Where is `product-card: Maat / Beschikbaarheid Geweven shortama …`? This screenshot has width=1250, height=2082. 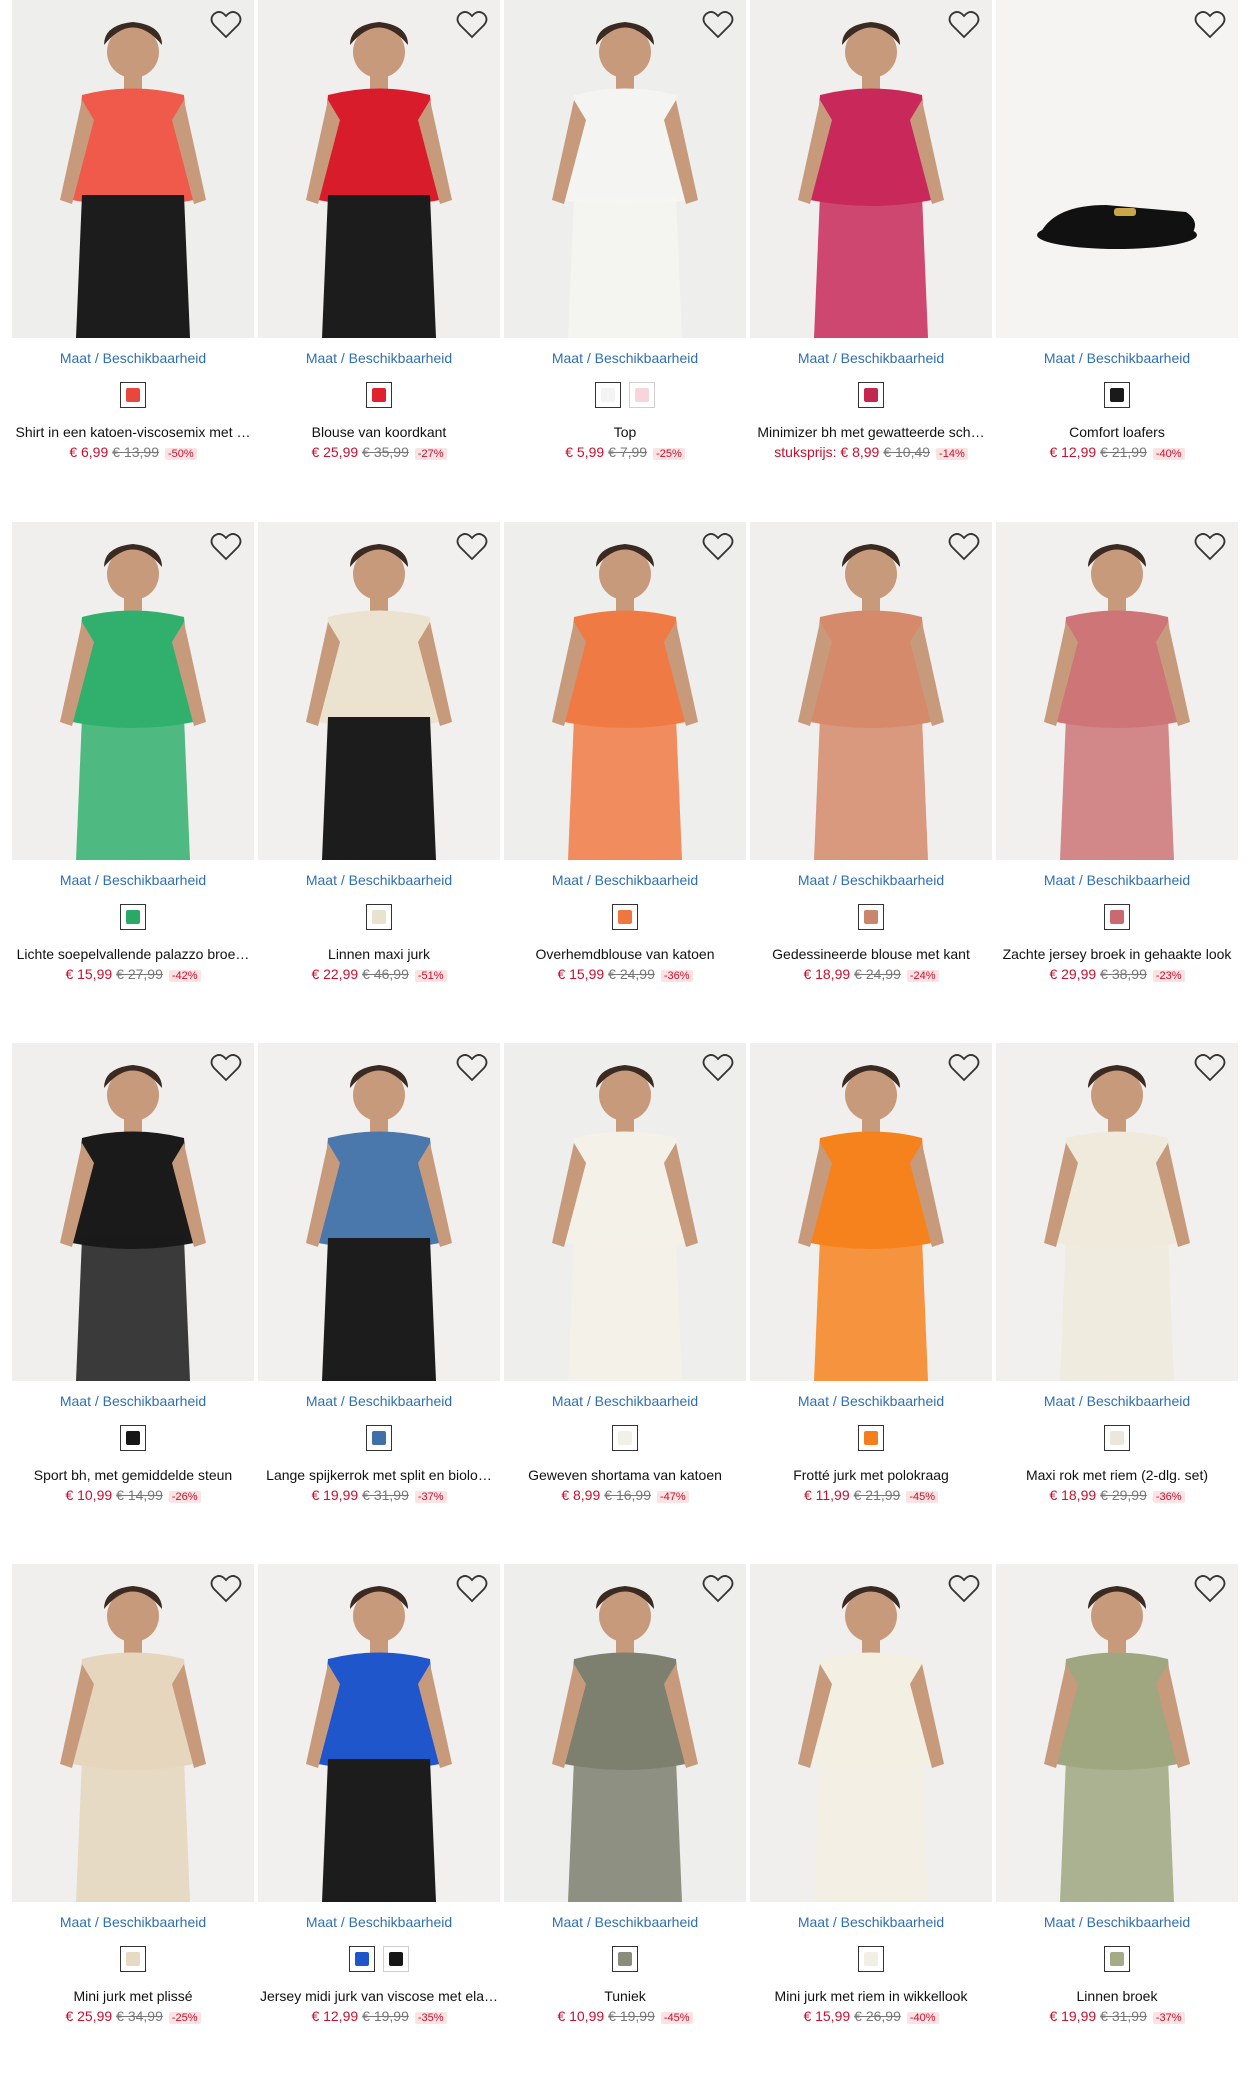
product-card: Maat / Beschikbaarheid Geweven shortama … is located at coordinates (625, 1278).